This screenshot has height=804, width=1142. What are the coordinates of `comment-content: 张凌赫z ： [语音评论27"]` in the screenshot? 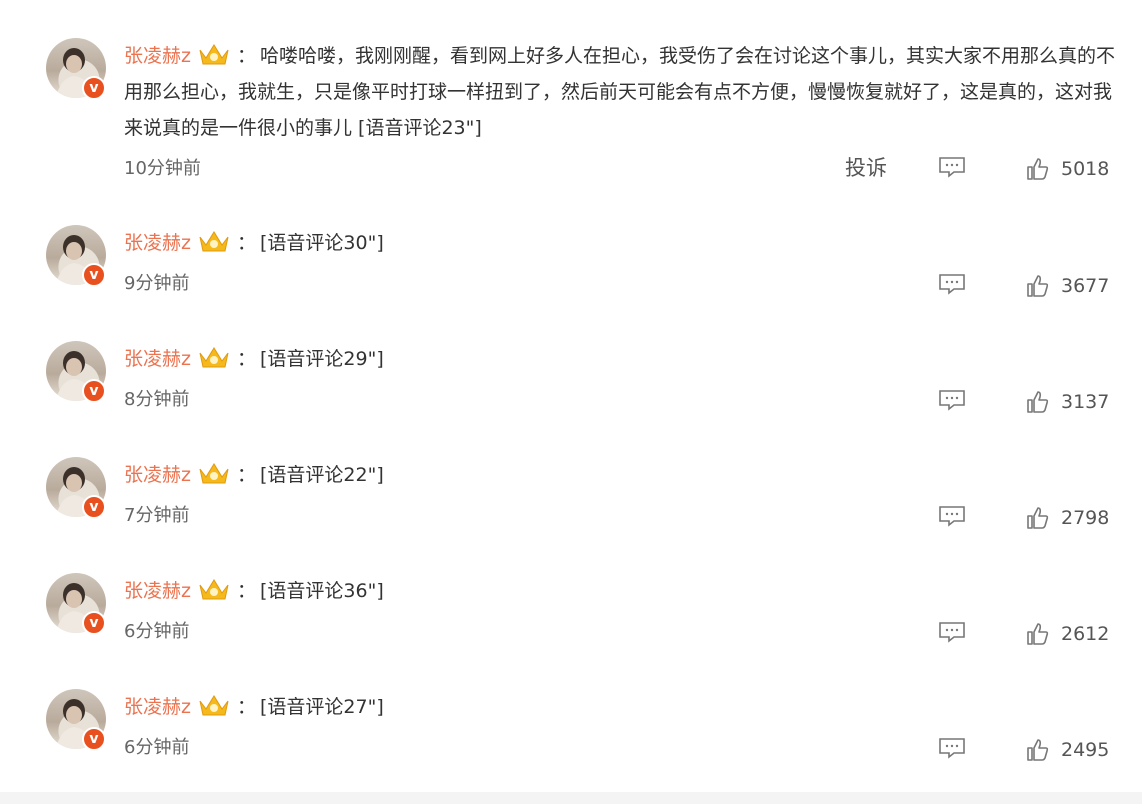 It's located at (624, 707).